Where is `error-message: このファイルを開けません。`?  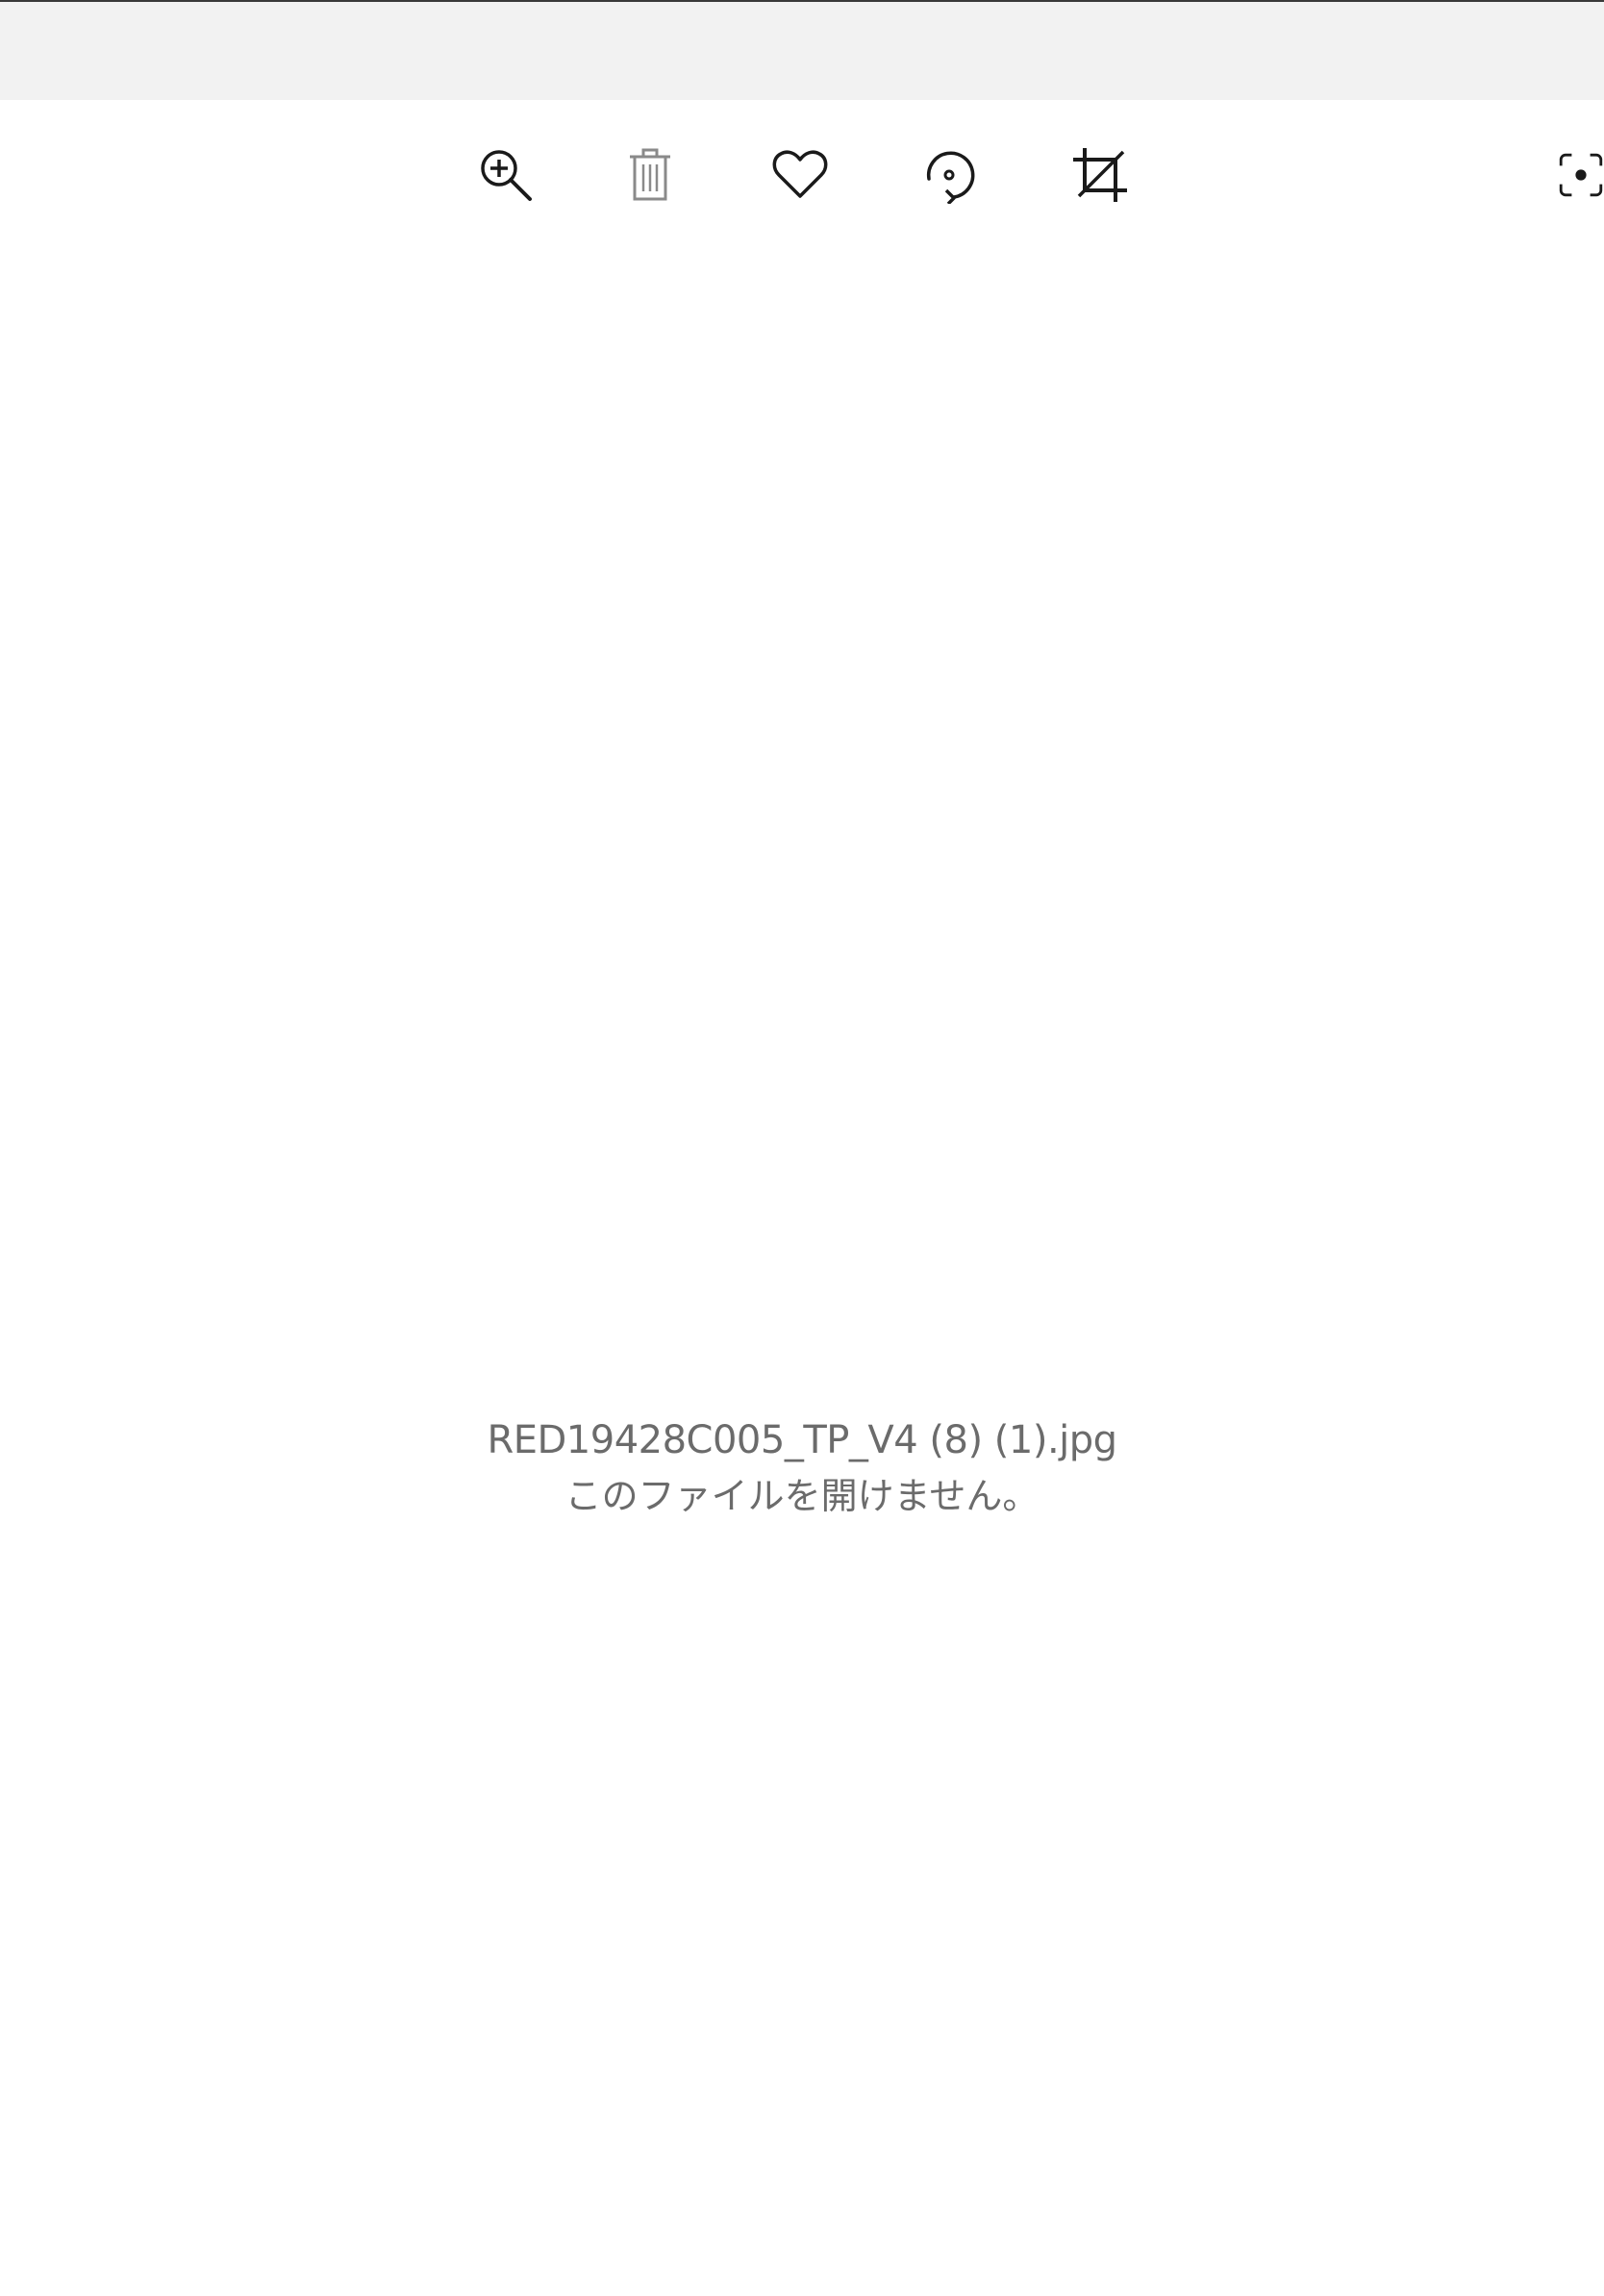 error-message: このファイルを開けません。 is located at coordinates (802, 1496).